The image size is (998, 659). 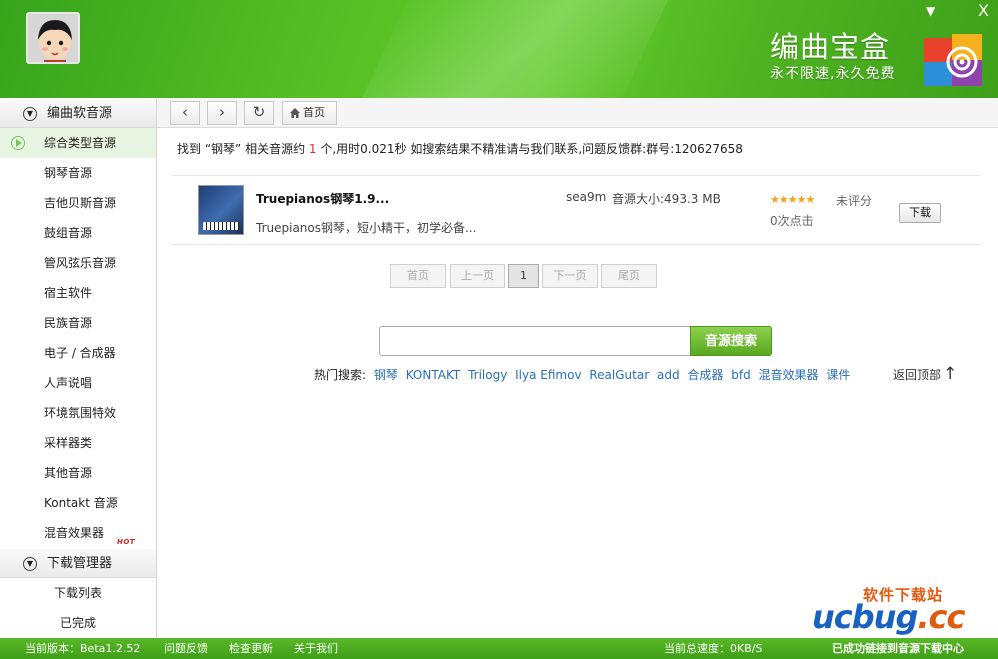 I want to click on sidebar-item-label: 电子 / 合成器, so click(x=80, y=353).